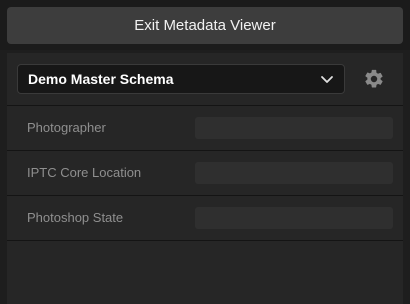  Describe the element at coordinates (327, 79) in the screenshot. I see `chevron-down-icon` at that location.